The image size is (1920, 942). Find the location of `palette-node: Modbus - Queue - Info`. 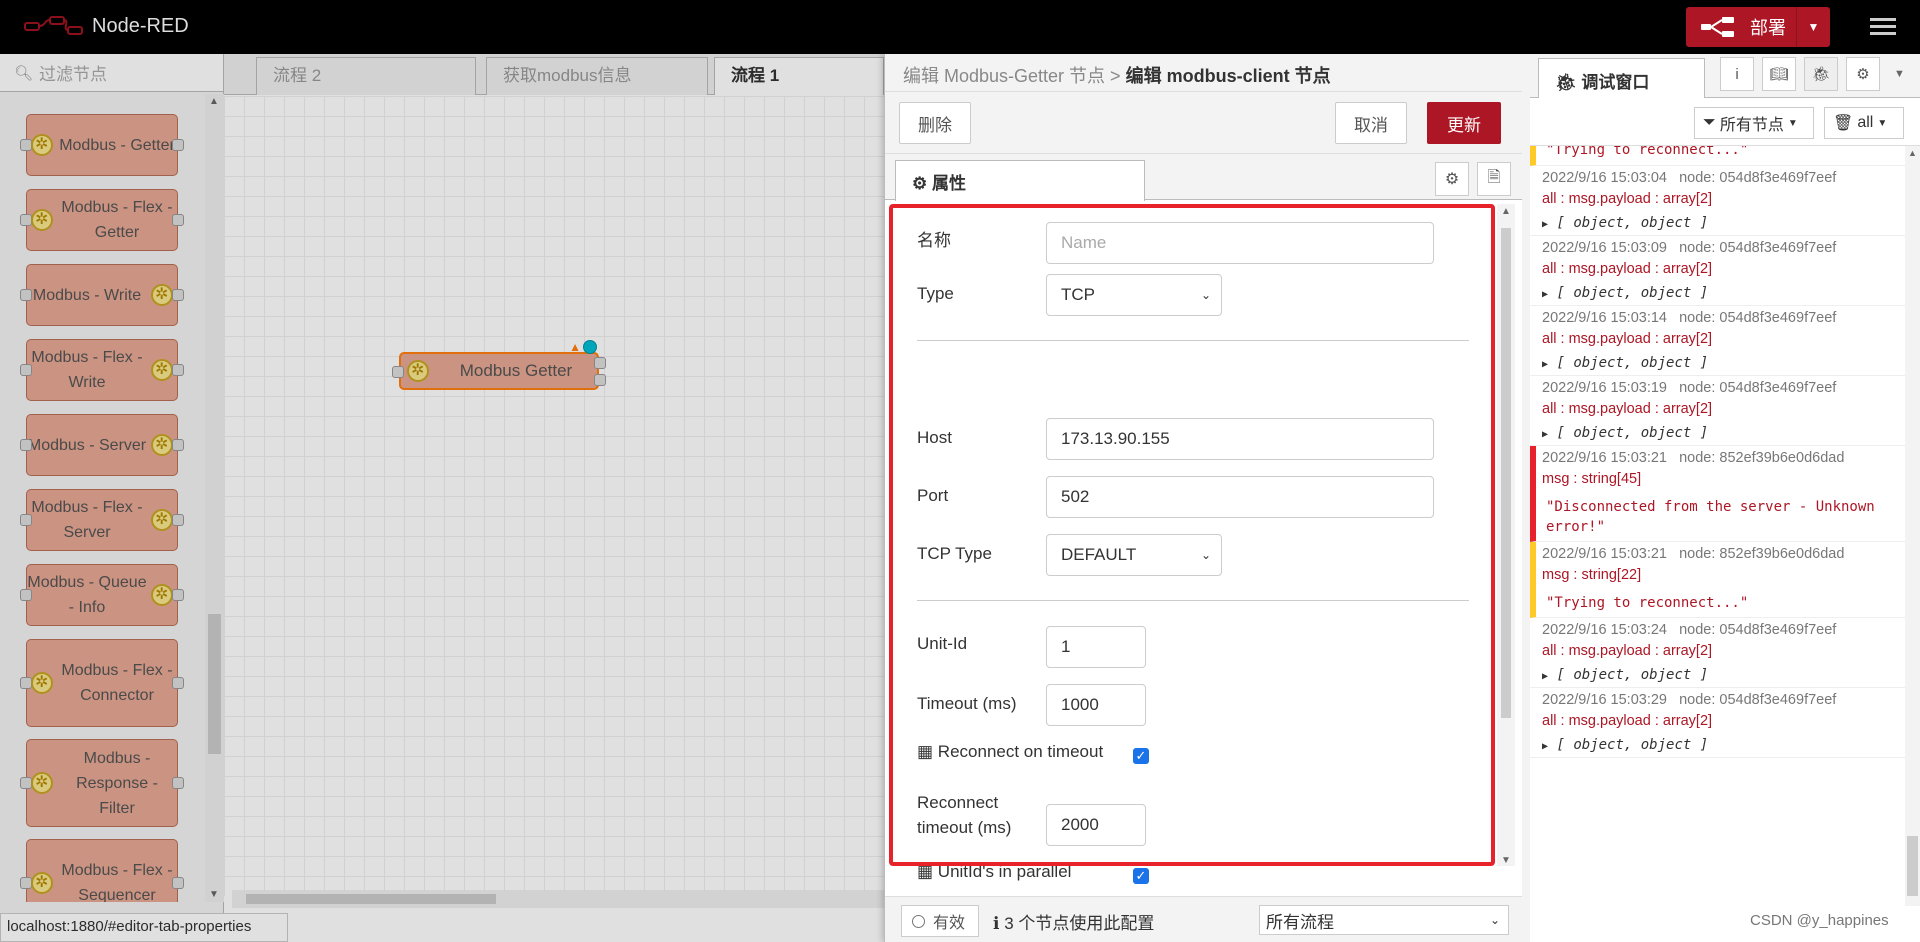

palette-node: Modbus - Queue - Info is located at coordinates (102, 595).